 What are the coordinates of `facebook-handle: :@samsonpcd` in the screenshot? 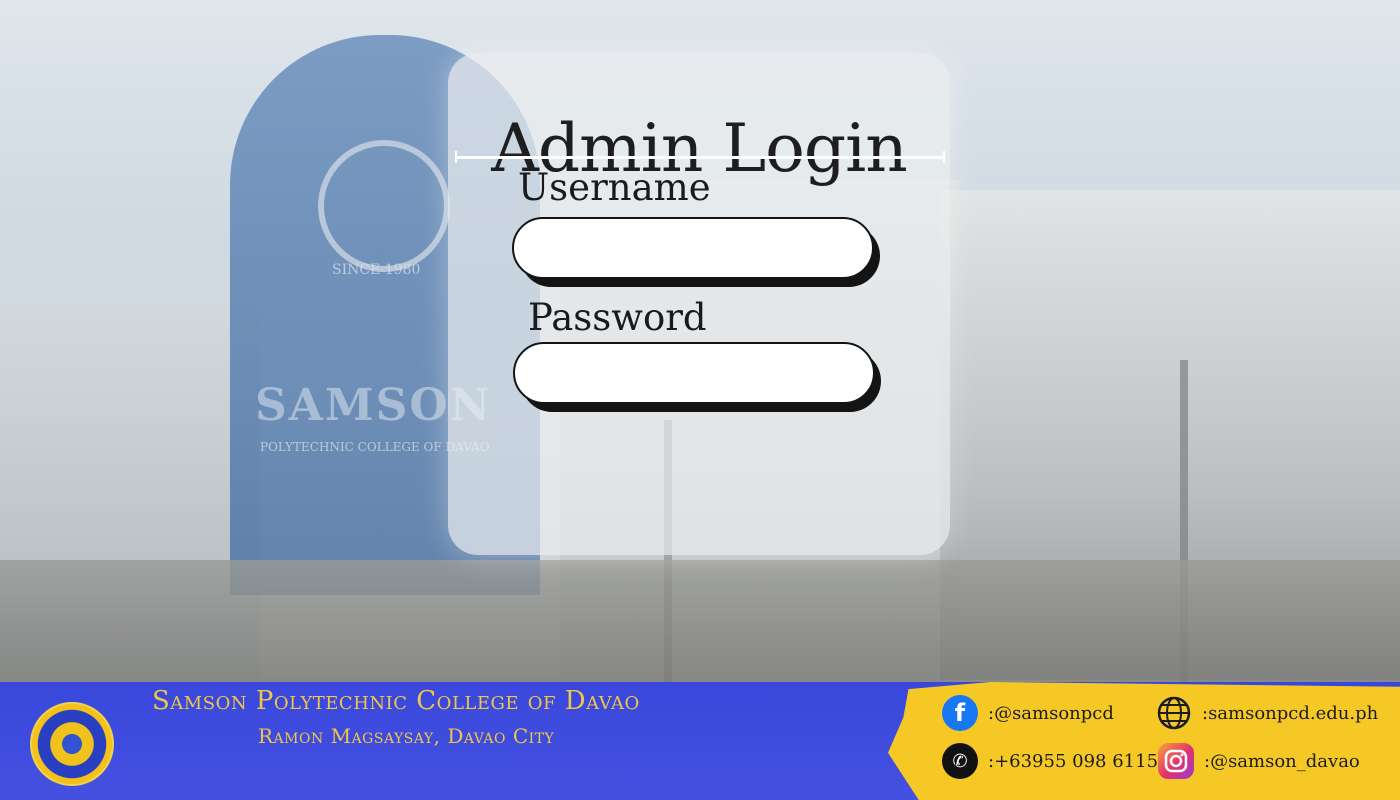 It's located at (1051, 713).